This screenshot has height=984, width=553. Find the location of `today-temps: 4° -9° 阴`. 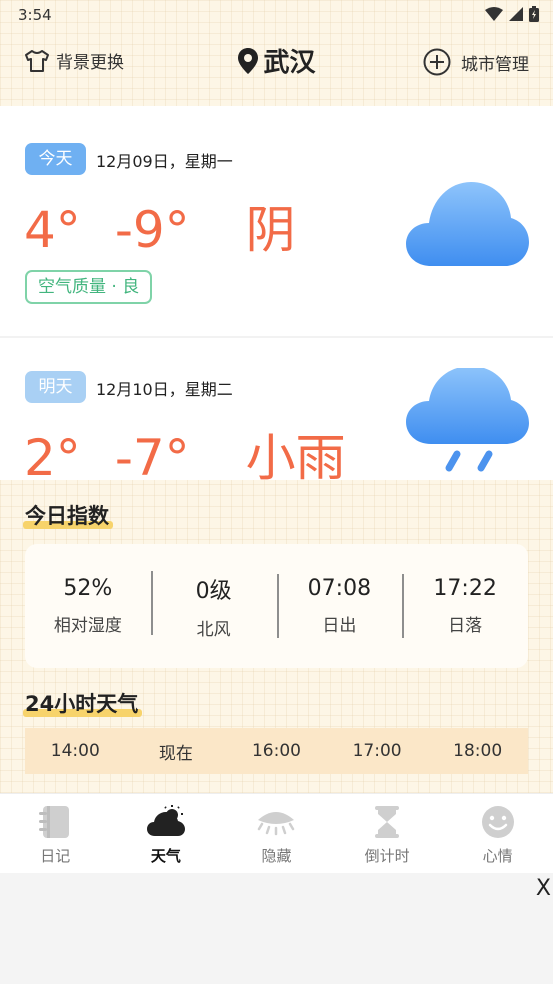

today-temps: 4° -9° 阴 is located at coordinates (160, 226).